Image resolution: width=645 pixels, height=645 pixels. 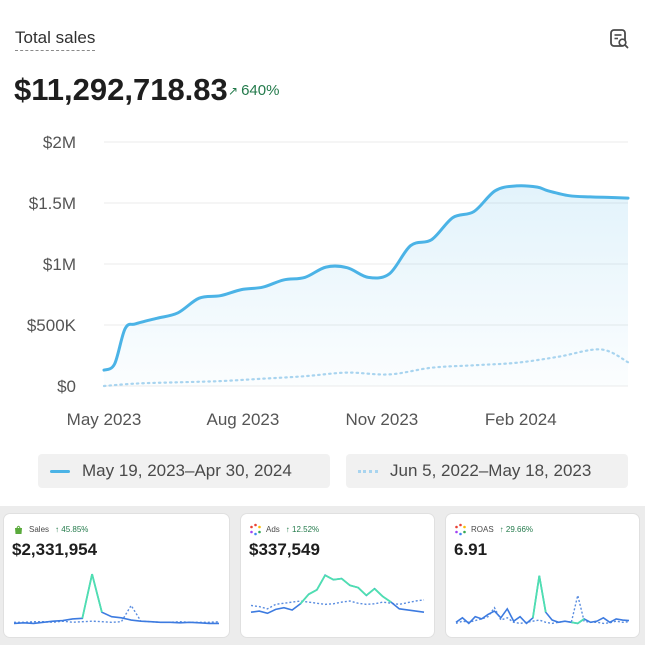 What do you see at coordinates (55, 39) in the screenshot?
I see `chart-title: Total sales` at bounding box center [55, 39].